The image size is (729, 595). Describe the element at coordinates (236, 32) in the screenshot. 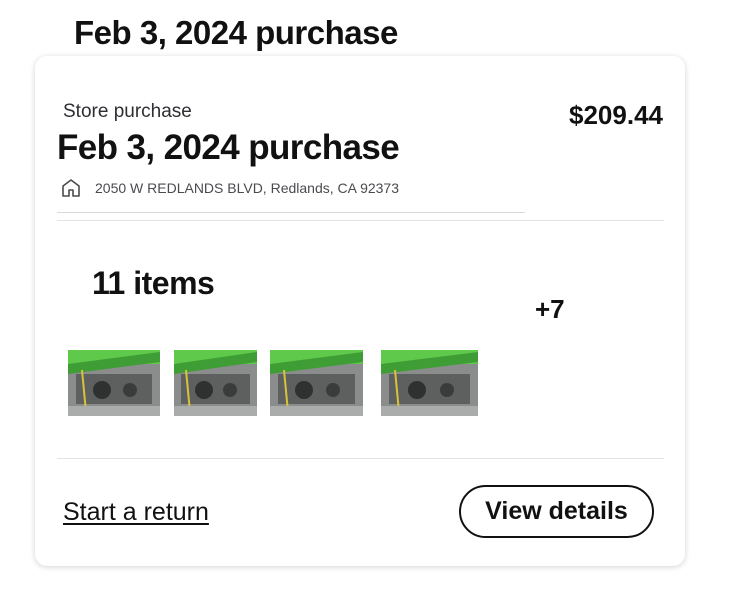

I see `page-heading: Feb 3, 2024 purchase` at that location.